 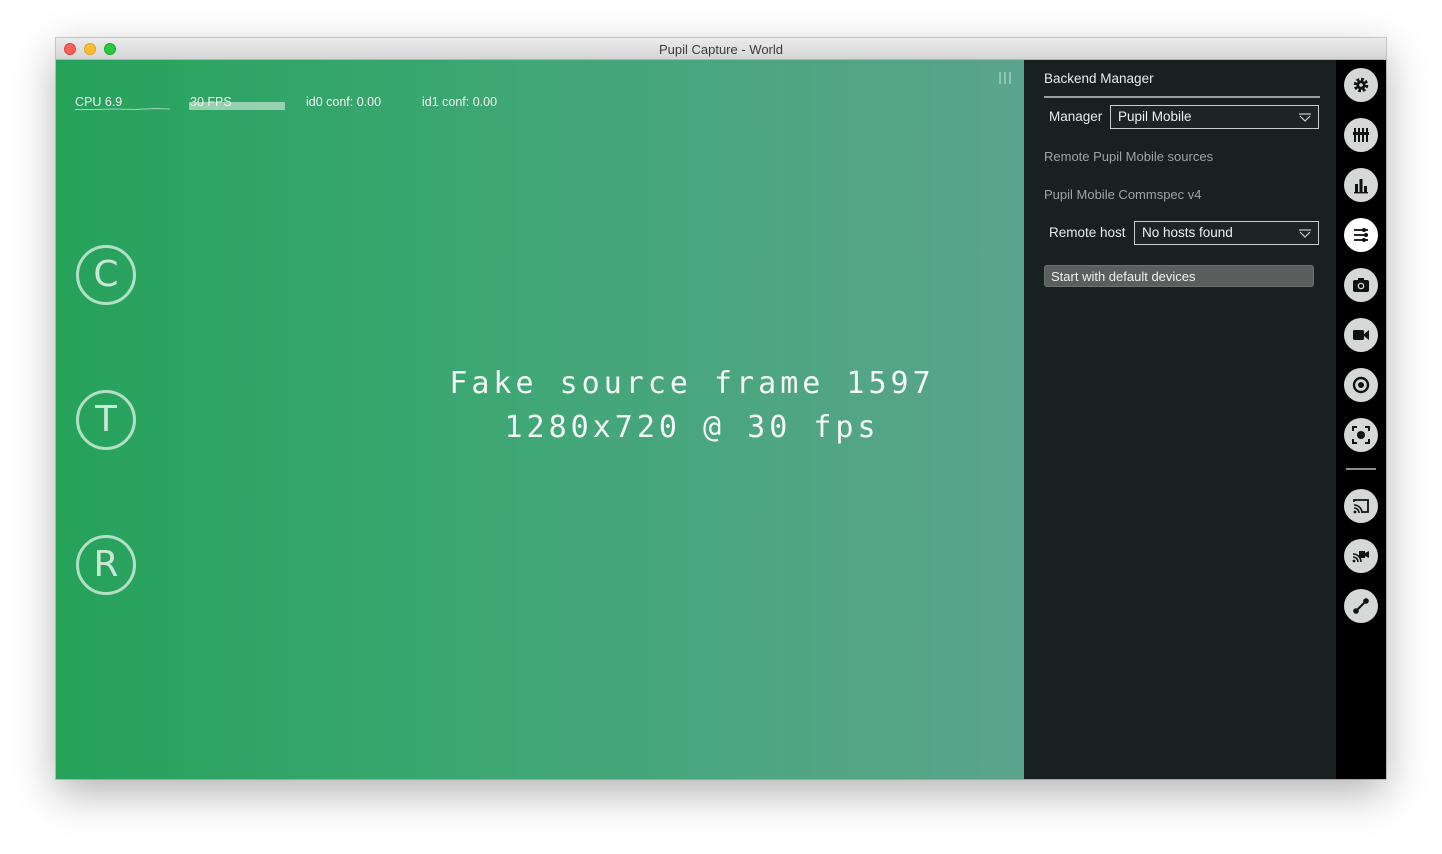 I want to click on backend-manager-button, so click(x=1361, y=235).